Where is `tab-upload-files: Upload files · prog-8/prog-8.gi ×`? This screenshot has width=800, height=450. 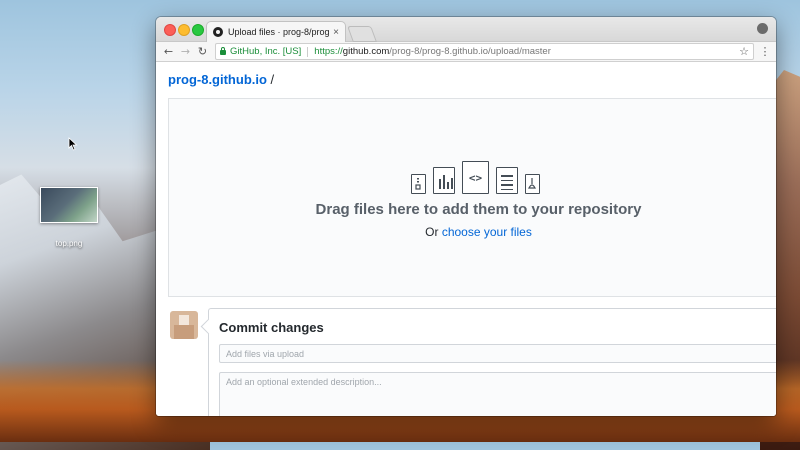
tab-upload-files: Upload files · prog-8/prog-8.gi × is located at coordinates (276, 31).